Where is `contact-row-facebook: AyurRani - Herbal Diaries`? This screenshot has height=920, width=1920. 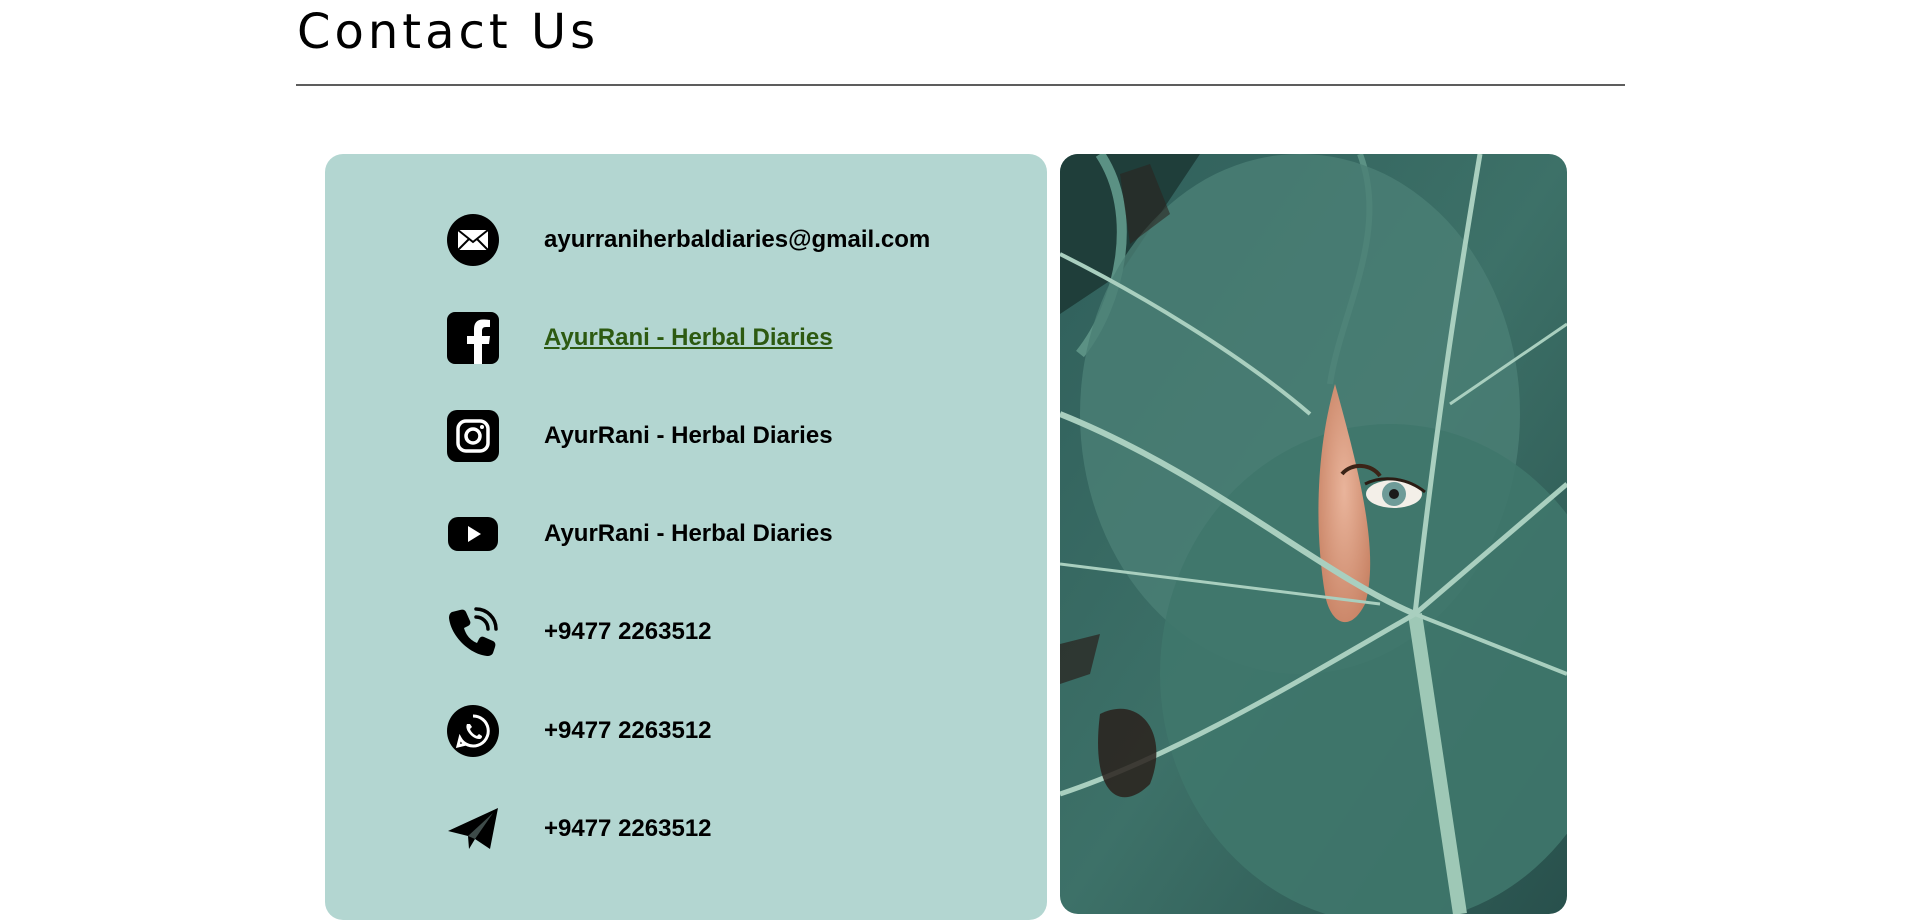
contact-row-facebook: AyurRani - Herbal Diaries is located at coordinates (640, 338).